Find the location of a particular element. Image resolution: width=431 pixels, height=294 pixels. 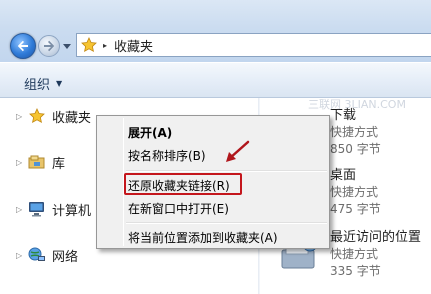

item-size: 850 字节 is located at coordinates (355, 149).